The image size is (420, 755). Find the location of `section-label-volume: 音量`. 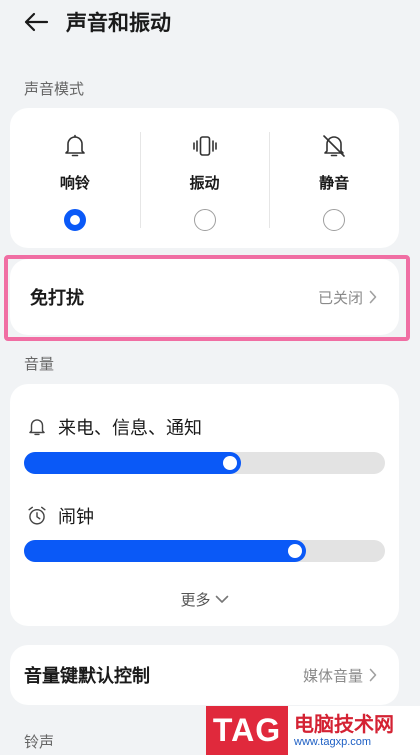

section-label-volume: 音量 is located at coordinates (39, 364).